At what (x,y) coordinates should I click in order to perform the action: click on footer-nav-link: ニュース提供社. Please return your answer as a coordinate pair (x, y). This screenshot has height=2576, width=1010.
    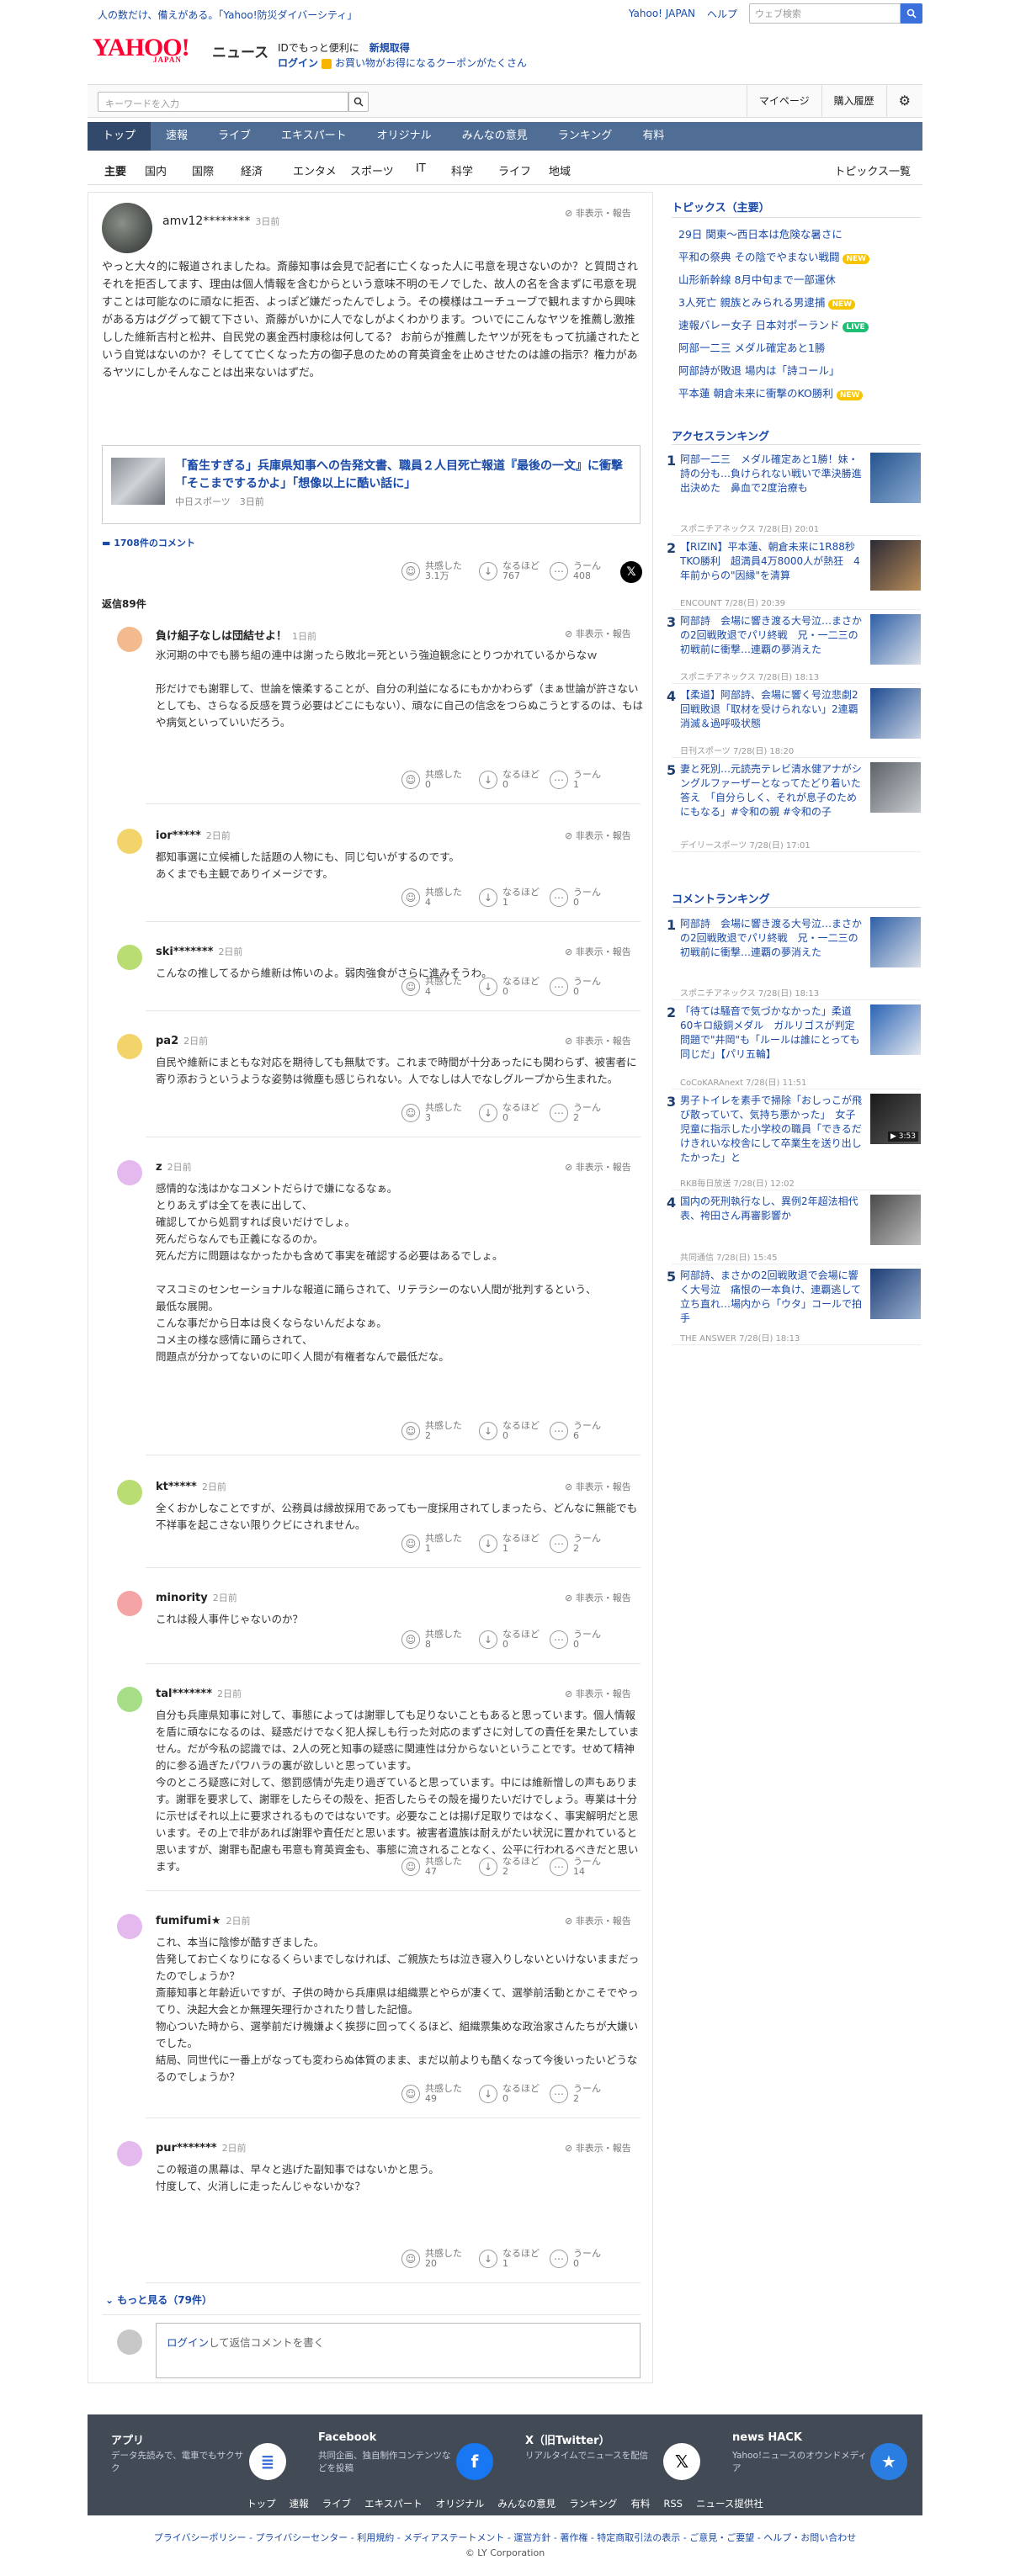
    Looking at the image, I should click on (729, 2504).